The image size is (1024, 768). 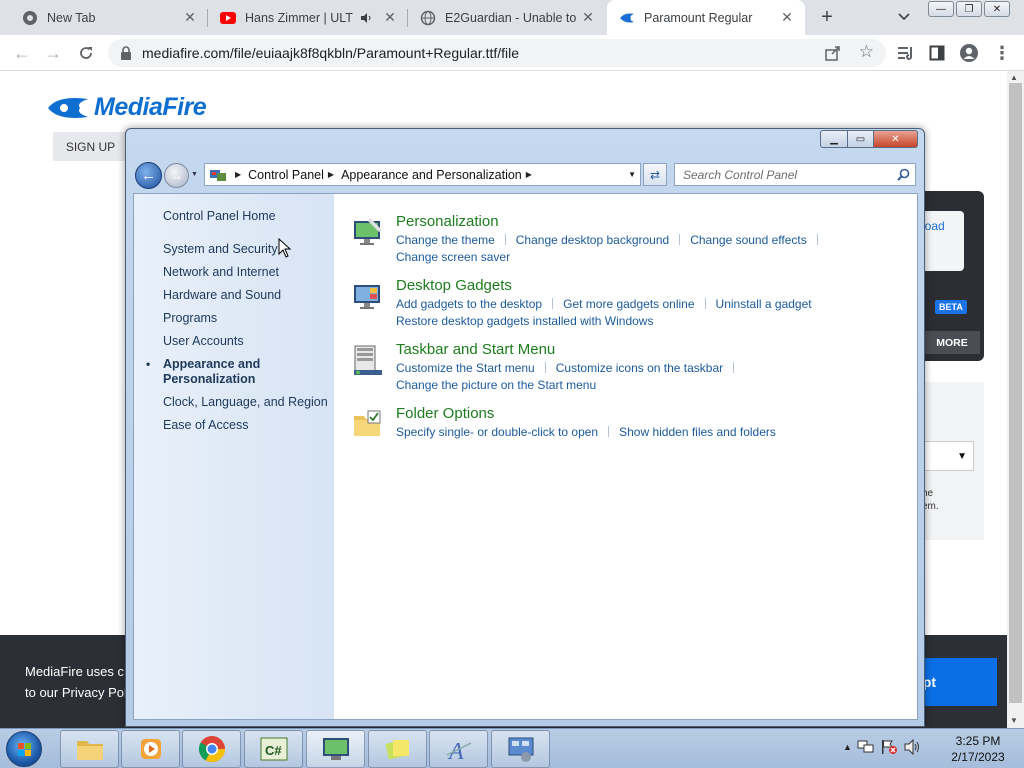 I want to click on link-get-more-gadgets: Get more gadgets online, so click(x=628, y=304).